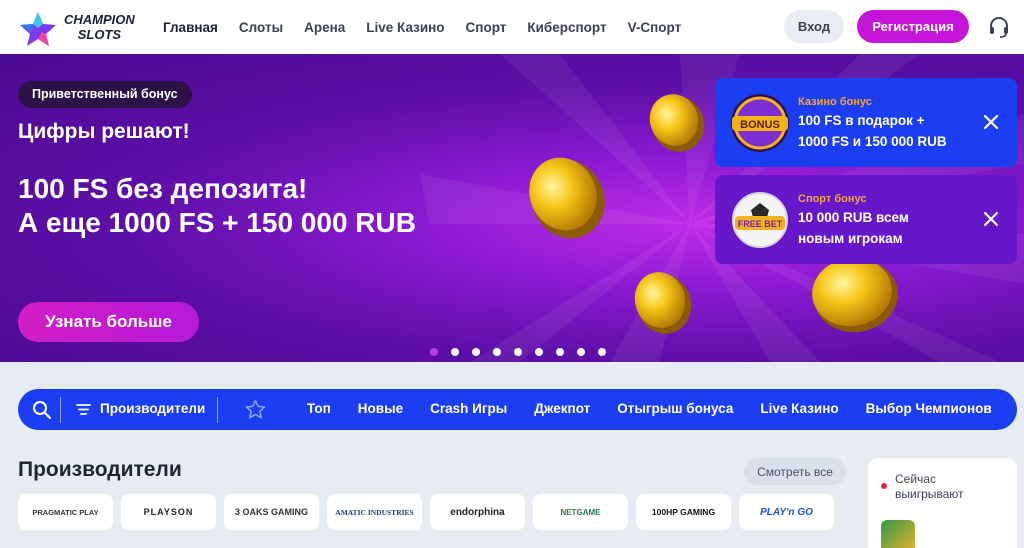 This screenshot has height=548, width=1024. Describe the element at coordinates (100, 469) in the screenshot. I see `providers-section-title: Производители` at that location.